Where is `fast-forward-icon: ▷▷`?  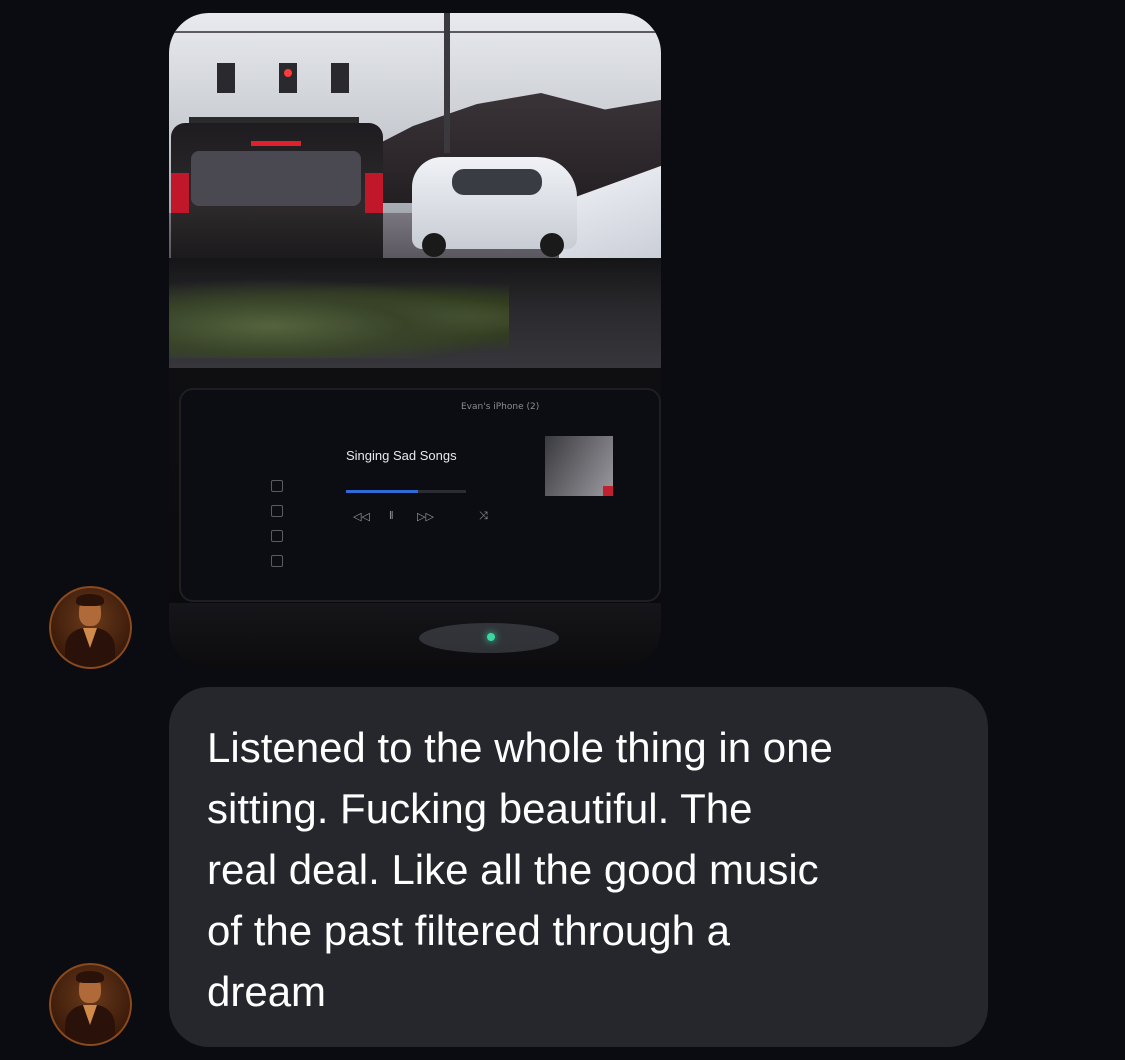
fast-forward-icon: ▷▷ is located at coordinates (425, 517).